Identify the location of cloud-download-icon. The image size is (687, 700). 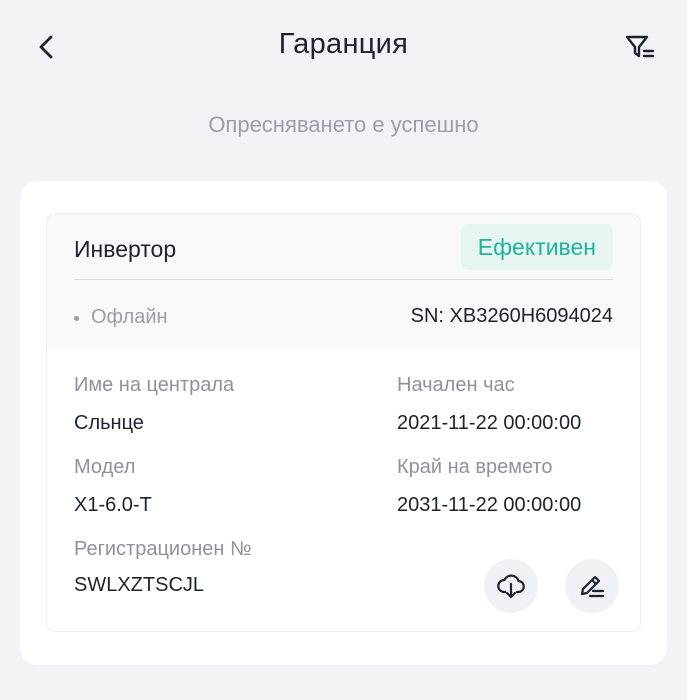
(511, 586).